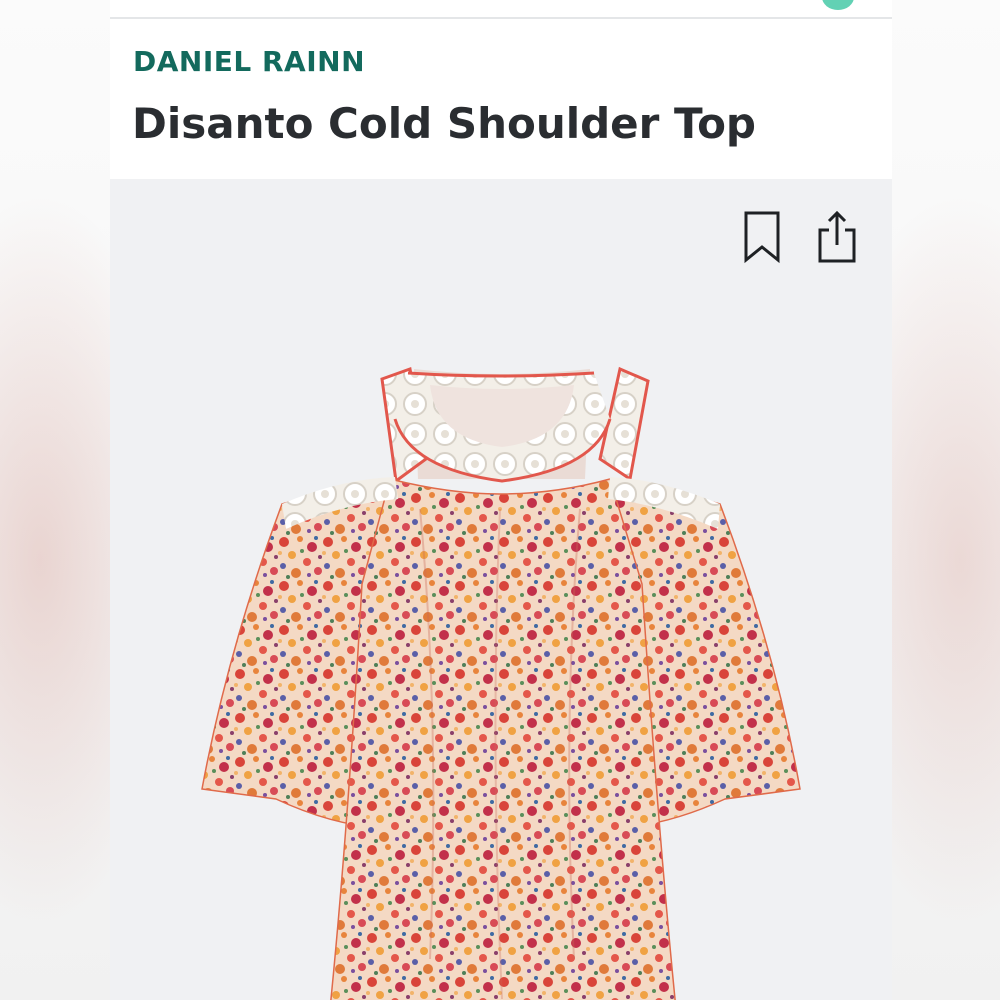  I want to click on accent-dot-icon, so click(838, 5).